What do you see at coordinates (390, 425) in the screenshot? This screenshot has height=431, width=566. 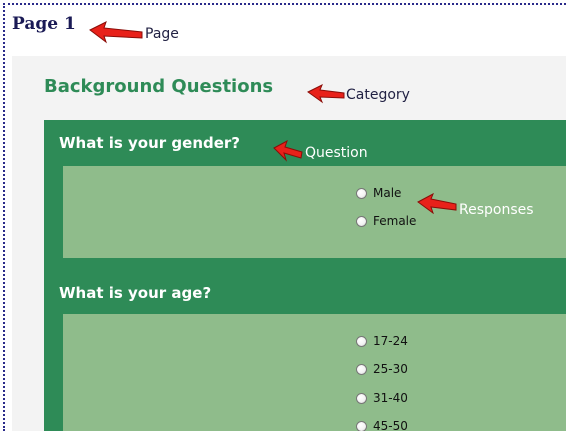 I see `option-label: 45-50` at bounding box center [390, 425].